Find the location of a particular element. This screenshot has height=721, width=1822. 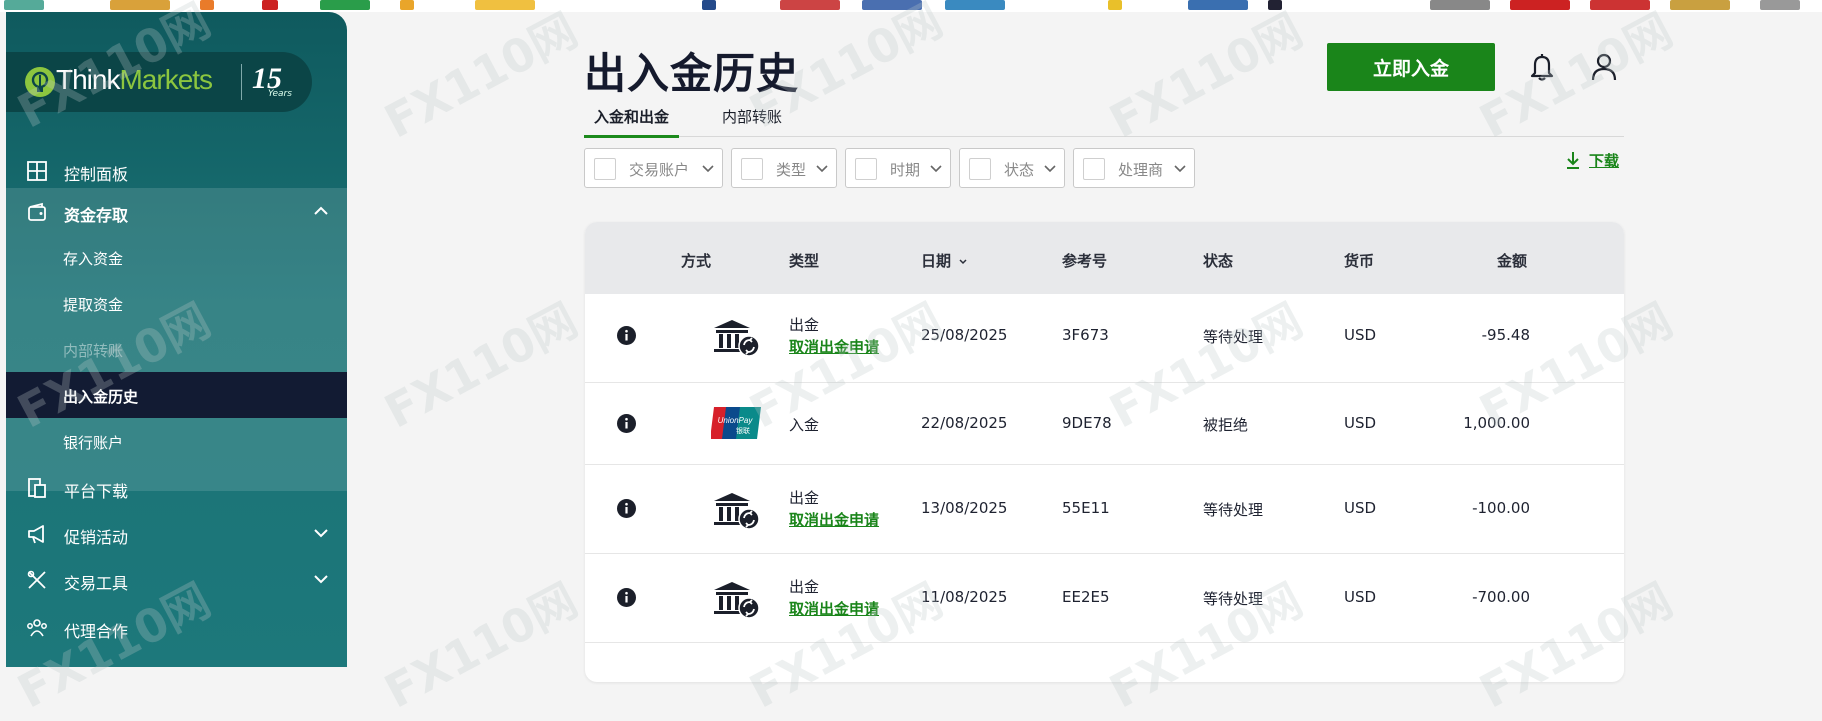

filter-trading-account: 交易账户 is located at coordinates (653, 168).